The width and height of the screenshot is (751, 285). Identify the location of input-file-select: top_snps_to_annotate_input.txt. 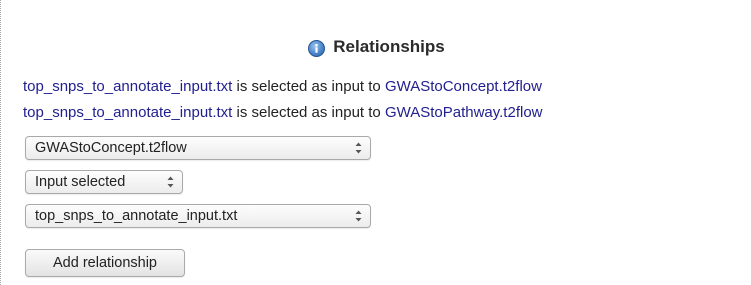
(198, 216).